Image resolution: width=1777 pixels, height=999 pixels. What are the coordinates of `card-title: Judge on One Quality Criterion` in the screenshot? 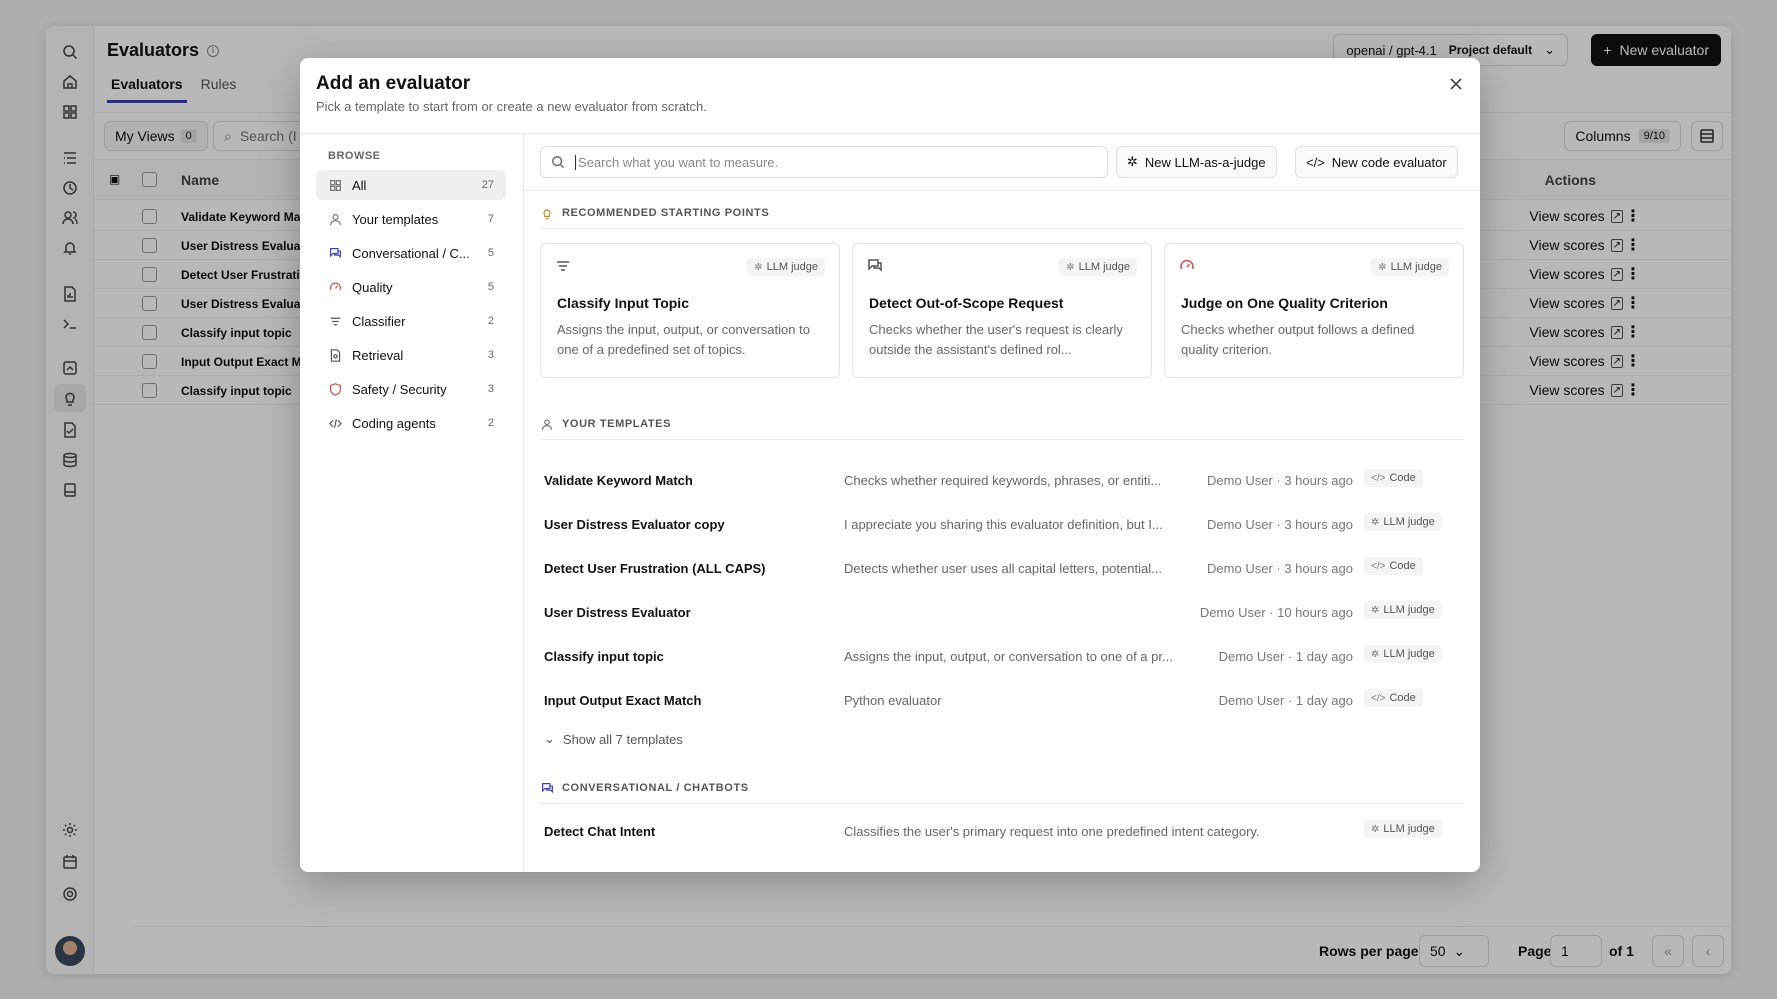 It's located at (1284, 303).